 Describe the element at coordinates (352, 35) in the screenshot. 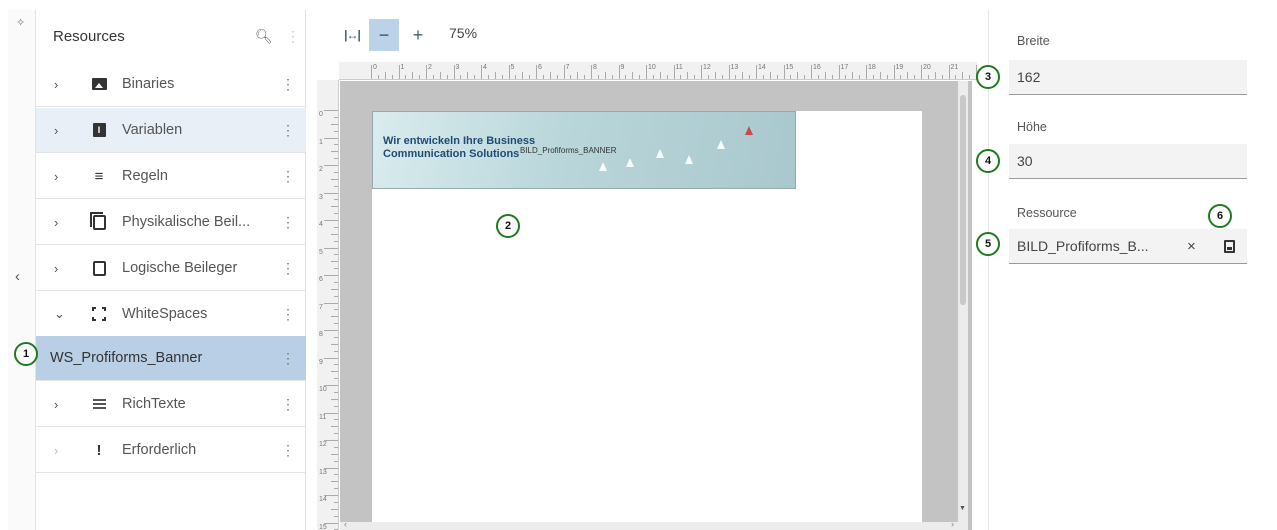

I see `fit-width-icon: |↔|` at that location.